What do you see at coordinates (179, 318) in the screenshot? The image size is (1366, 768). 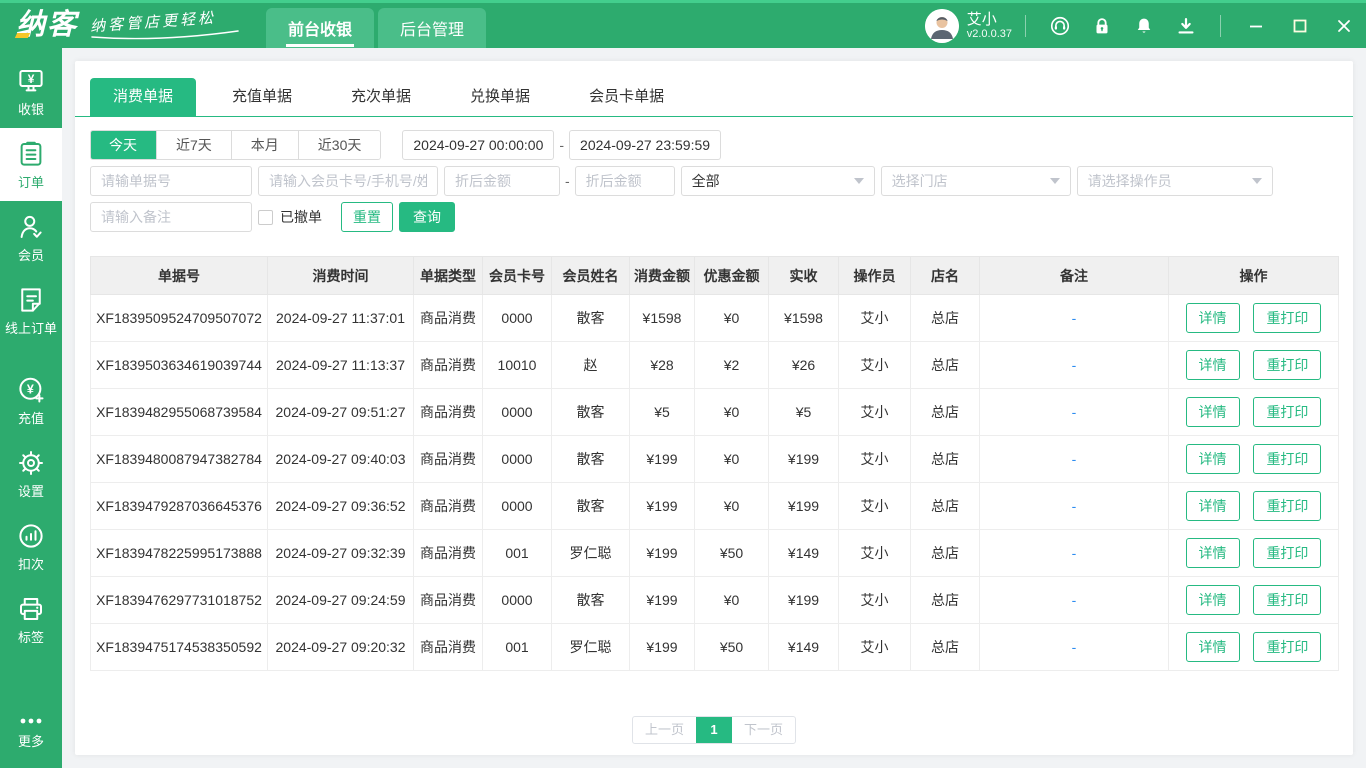 I see `cell-order-no: XF1839509524709507072` at bounding box center [179, 318].